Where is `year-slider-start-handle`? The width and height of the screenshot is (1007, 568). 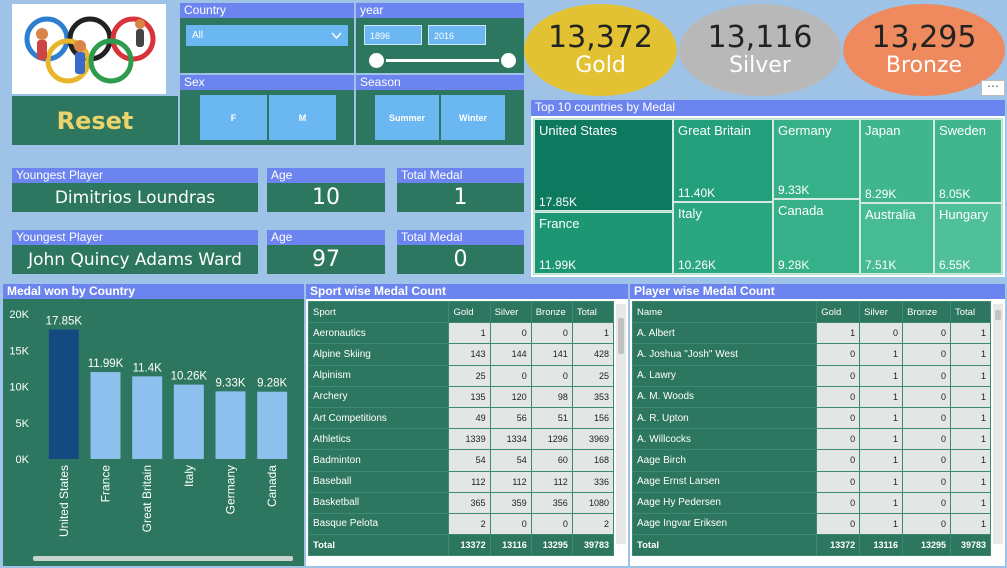
year-slider-start-handle is located at coordinates (376, 60).